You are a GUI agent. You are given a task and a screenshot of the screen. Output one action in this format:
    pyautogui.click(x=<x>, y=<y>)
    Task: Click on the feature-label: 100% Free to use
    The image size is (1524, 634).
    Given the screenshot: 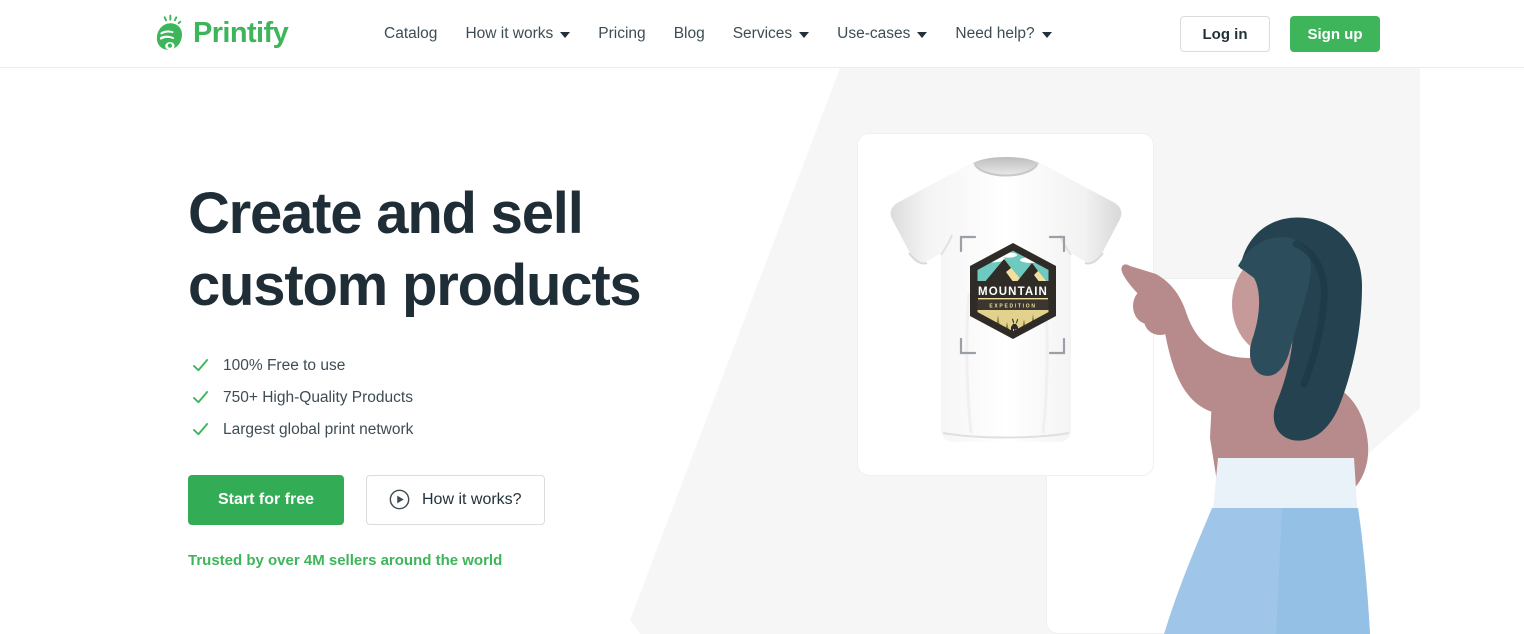 What is the action you would take?
    pyautogui.click(x=284, y=365)
    